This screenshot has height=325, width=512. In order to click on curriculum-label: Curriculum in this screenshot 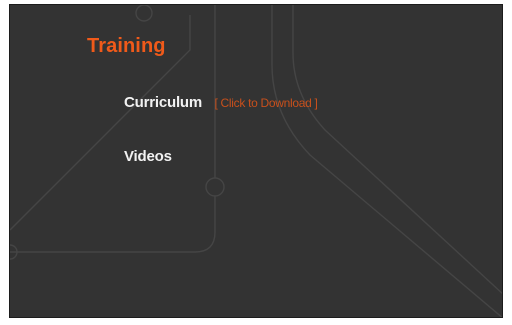, I will do `click(163, 102)`.